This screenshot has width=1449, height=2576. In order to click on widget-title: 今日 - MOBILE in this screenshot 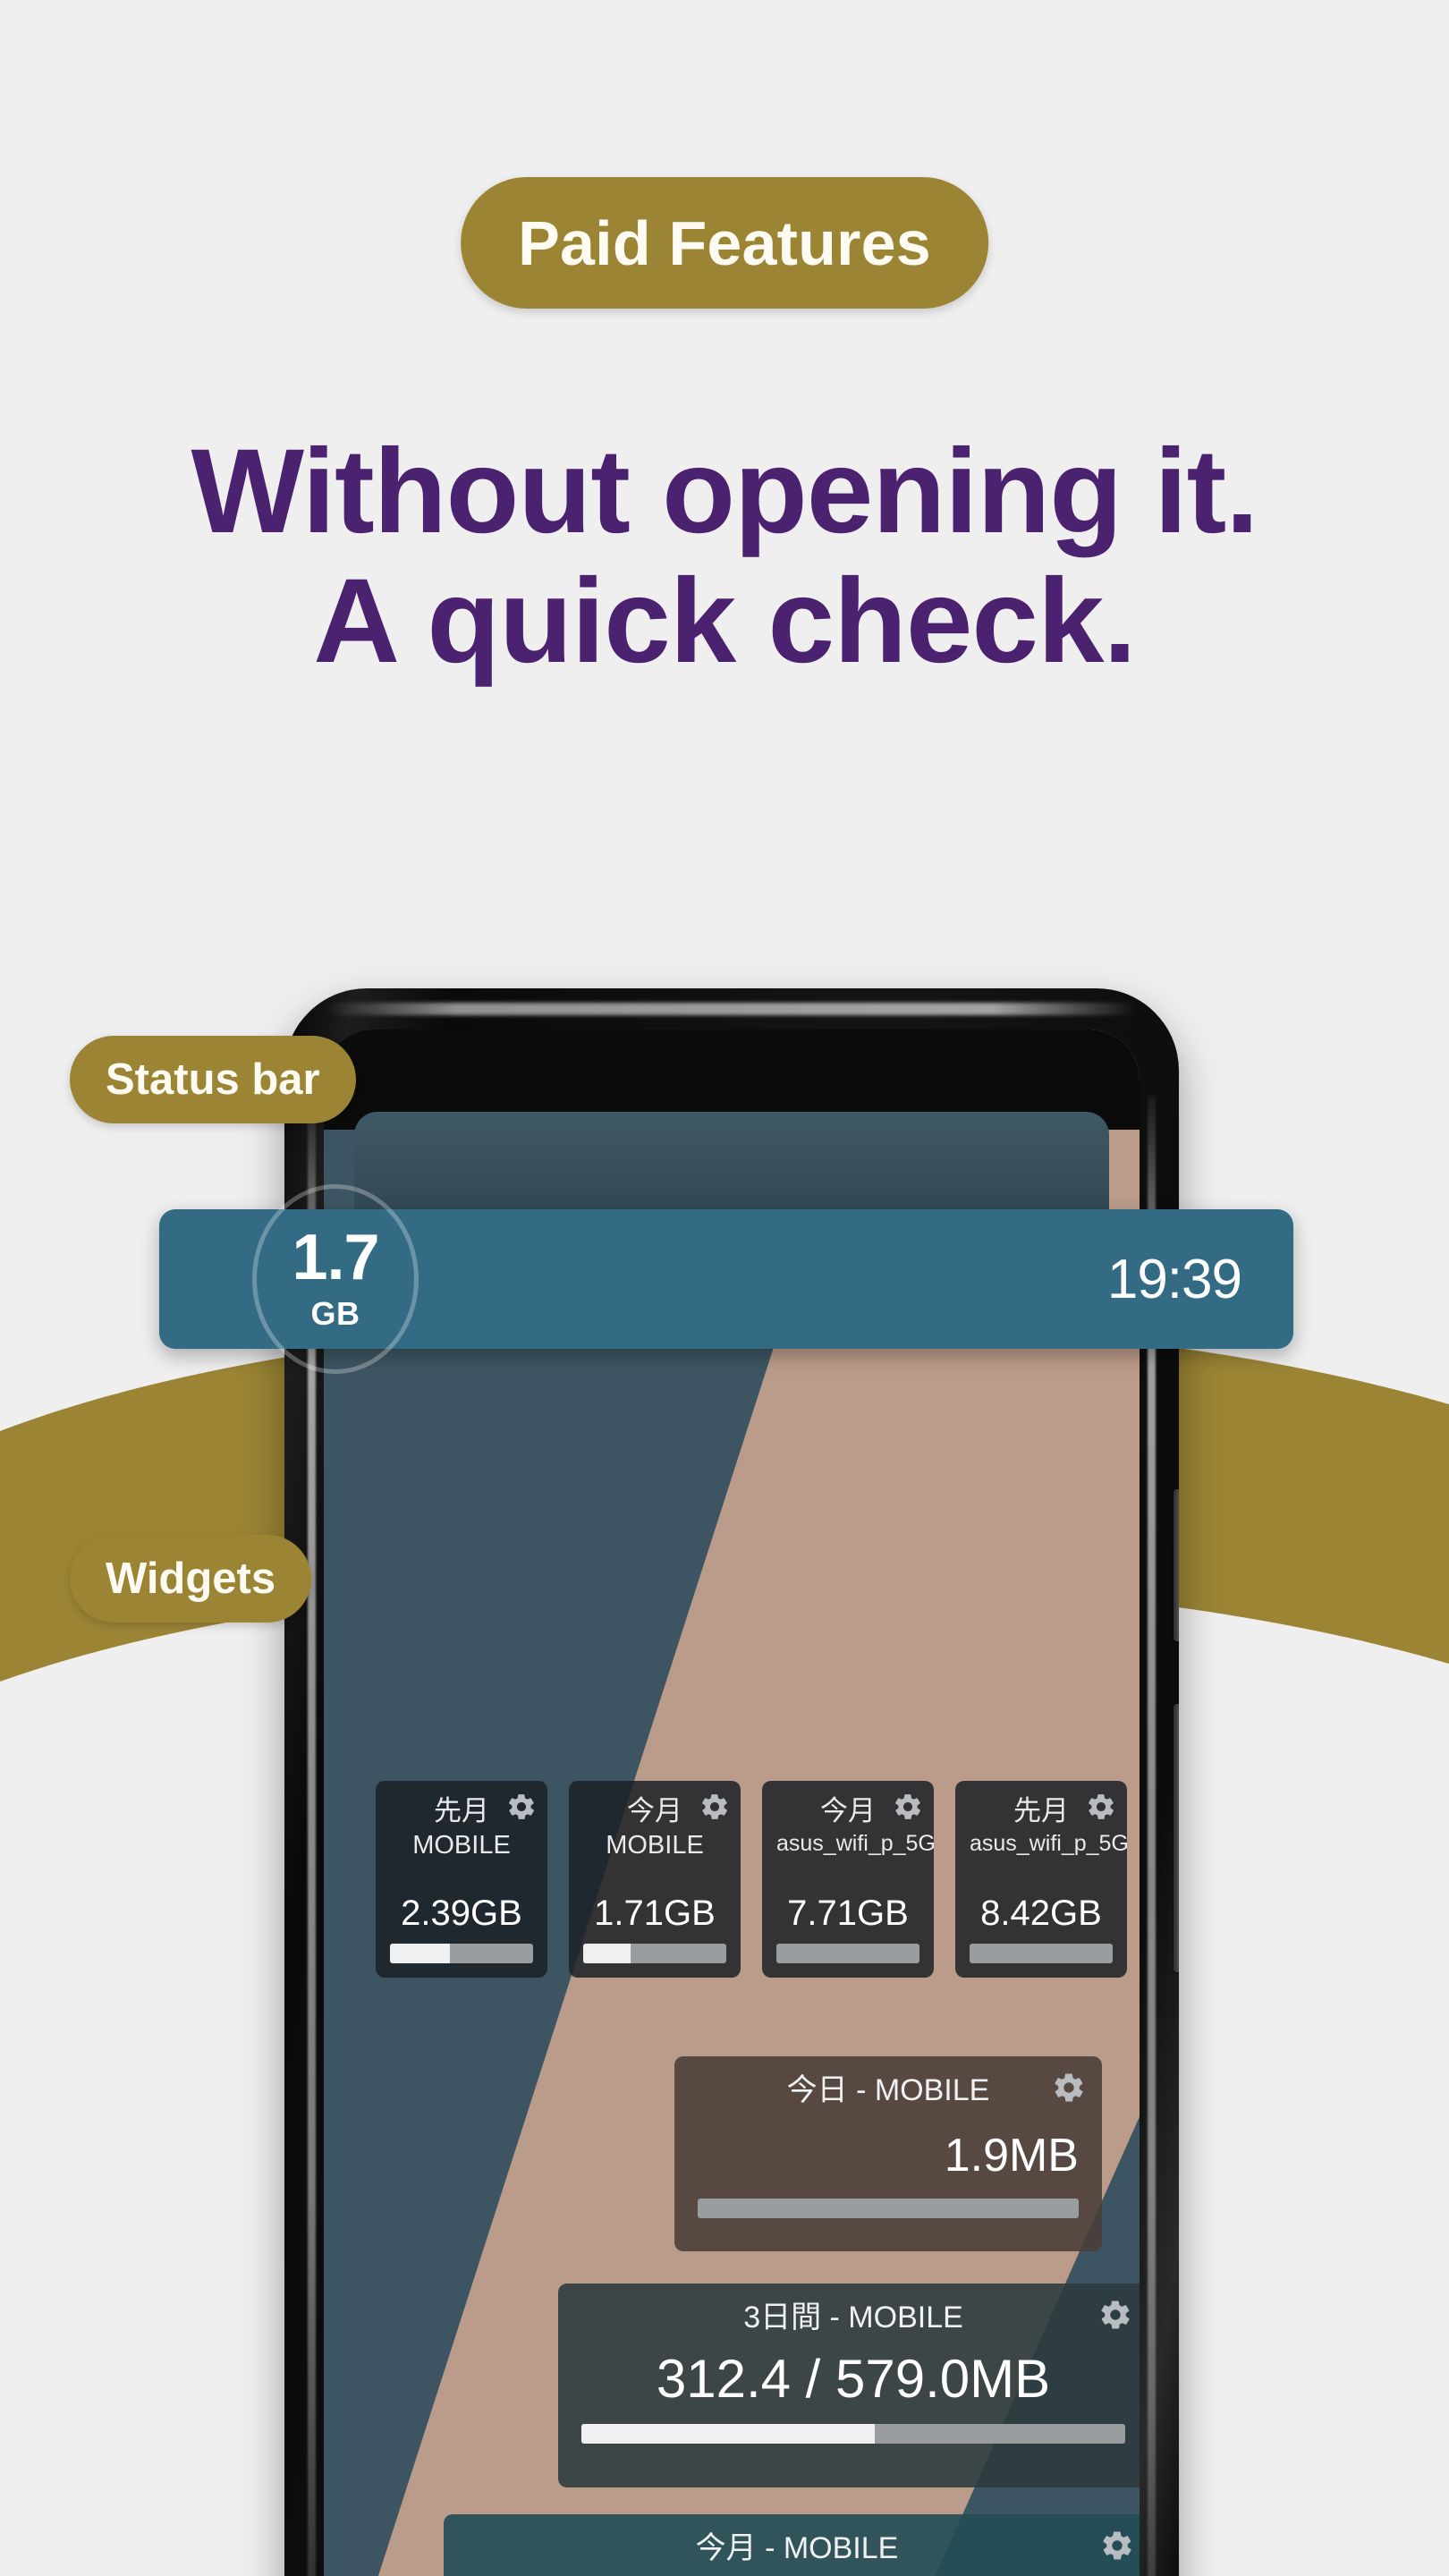, I will do `click(888, 2090)`.